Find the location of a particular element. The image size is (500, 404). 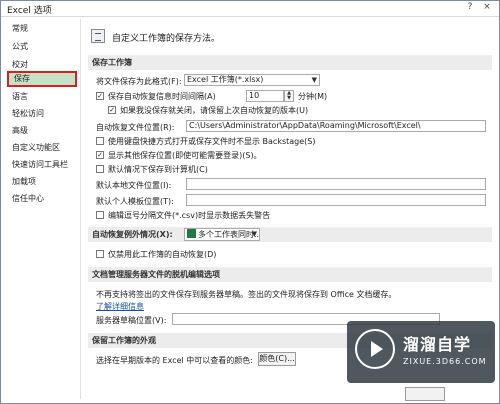

section-offline-editing: 文档管理服务器文件的脱机编辑选项 is located at coordinates (290, 274).